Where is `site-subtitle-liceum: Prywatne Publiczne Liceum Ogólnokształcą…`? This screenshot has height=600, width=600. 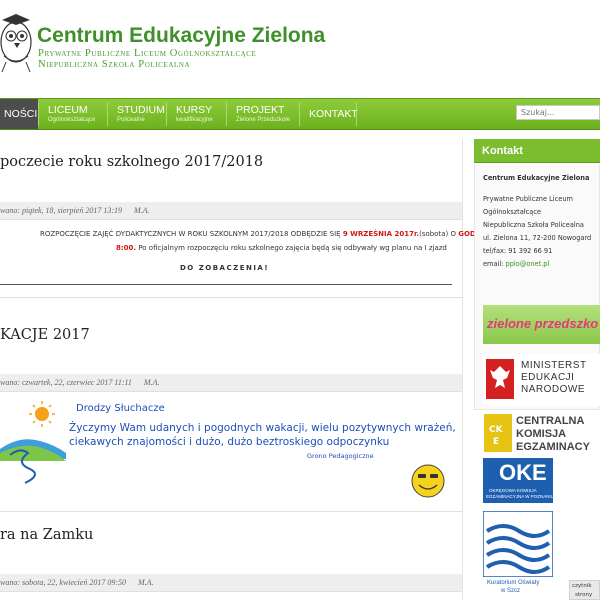
site-subtitle-liceum: Prywatne Publiczne Liceum Ogólnokształcą… is located at coordinates (147, 53).